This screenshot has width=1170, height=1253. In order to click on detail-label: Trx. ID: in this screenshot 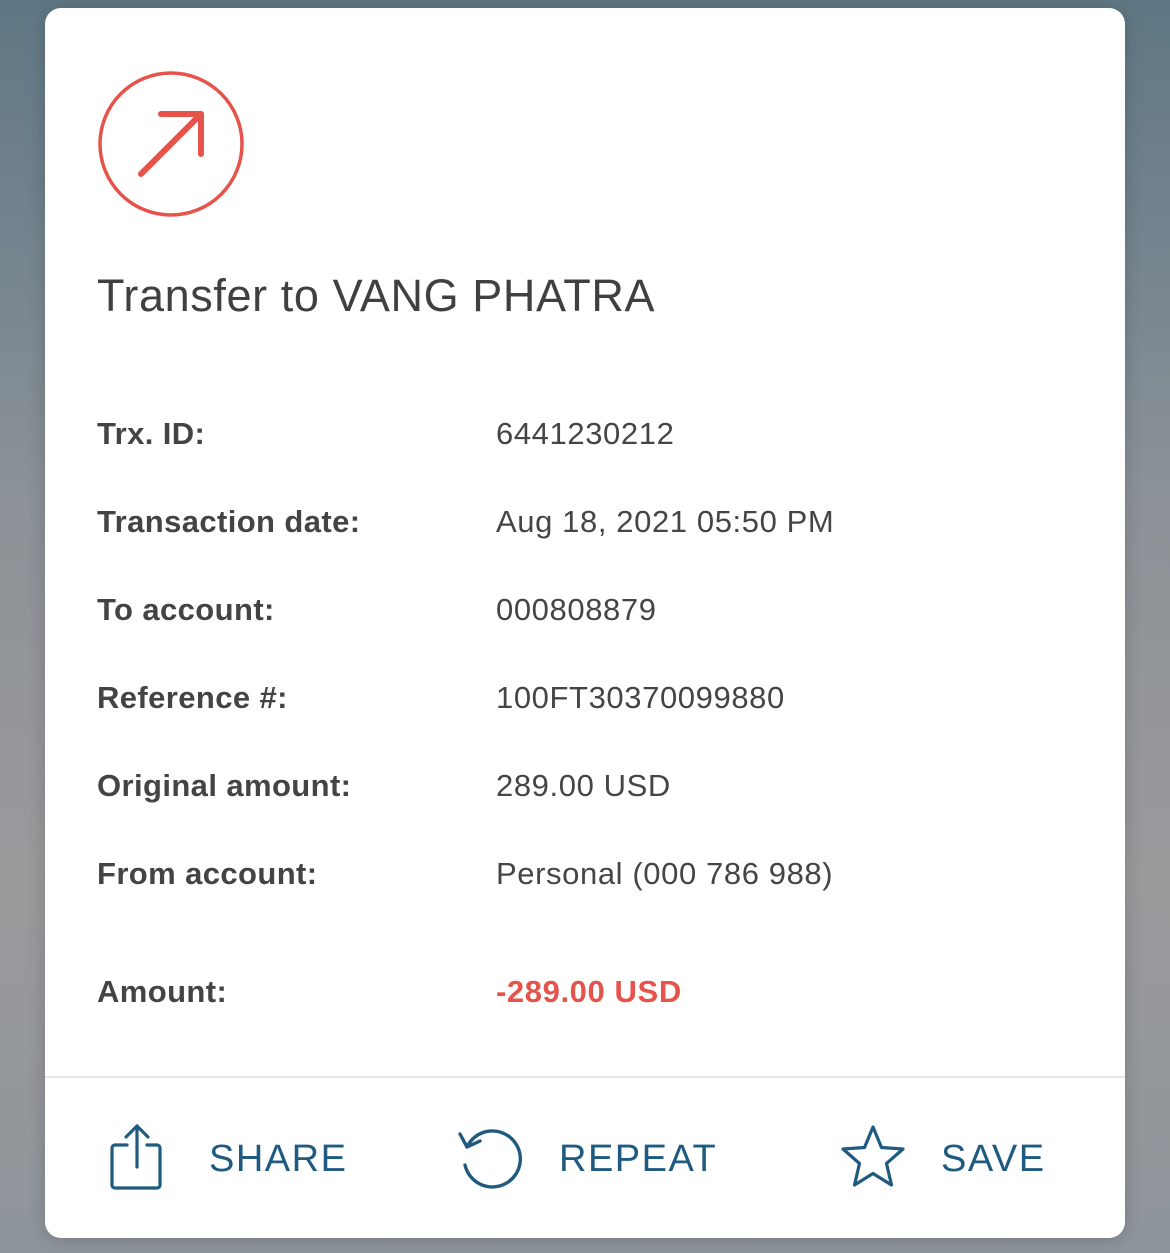, I will do `click(151, 433)`.